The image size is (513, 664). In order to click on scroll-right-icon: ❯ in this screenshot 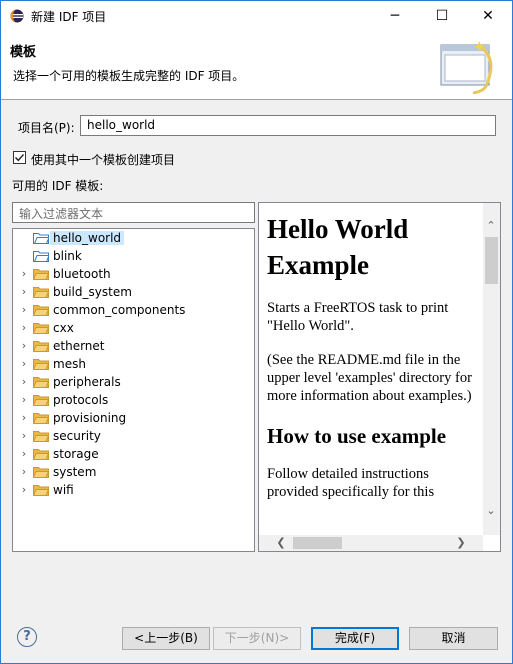, I will do `click(461, 543)`.